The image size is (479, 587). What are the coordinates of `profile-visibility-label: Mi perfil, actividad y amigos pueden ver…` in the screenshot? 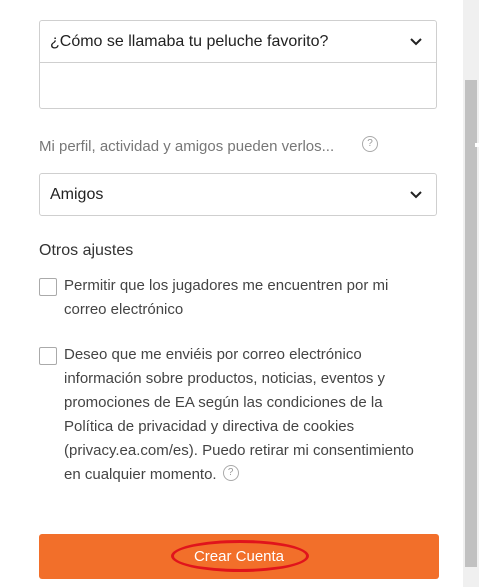 It's located at (187, 146).